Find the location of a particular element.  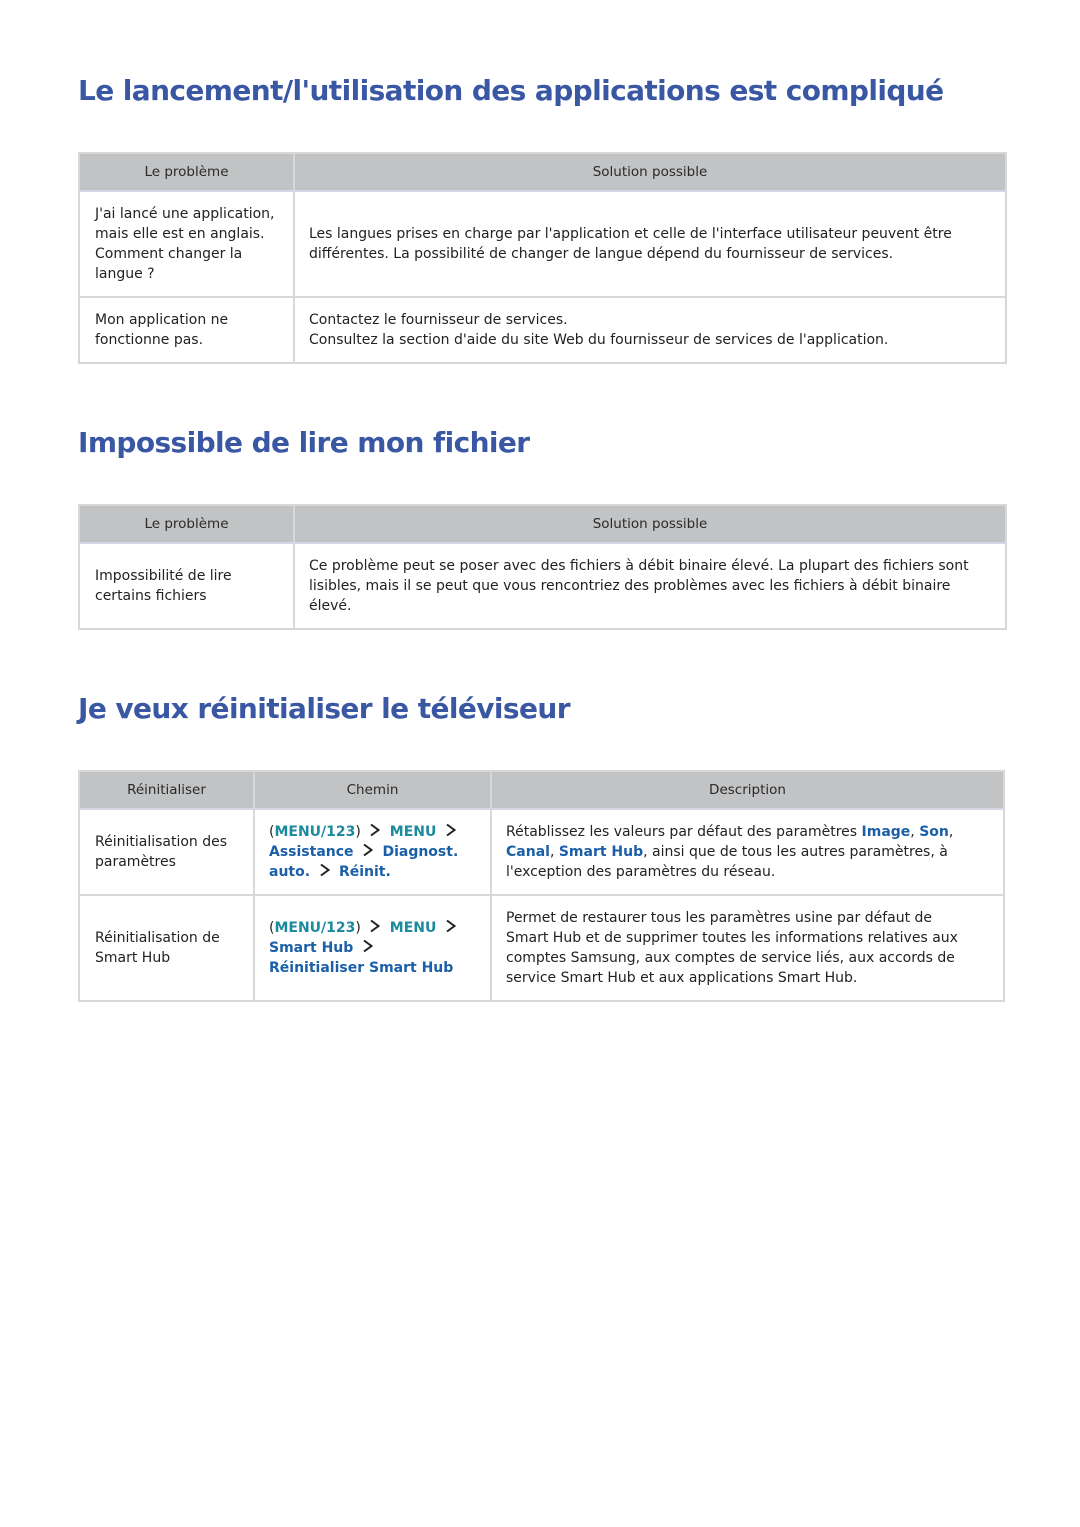

link-smart-hub: Smart Hub is located at coordinates (601, 852).